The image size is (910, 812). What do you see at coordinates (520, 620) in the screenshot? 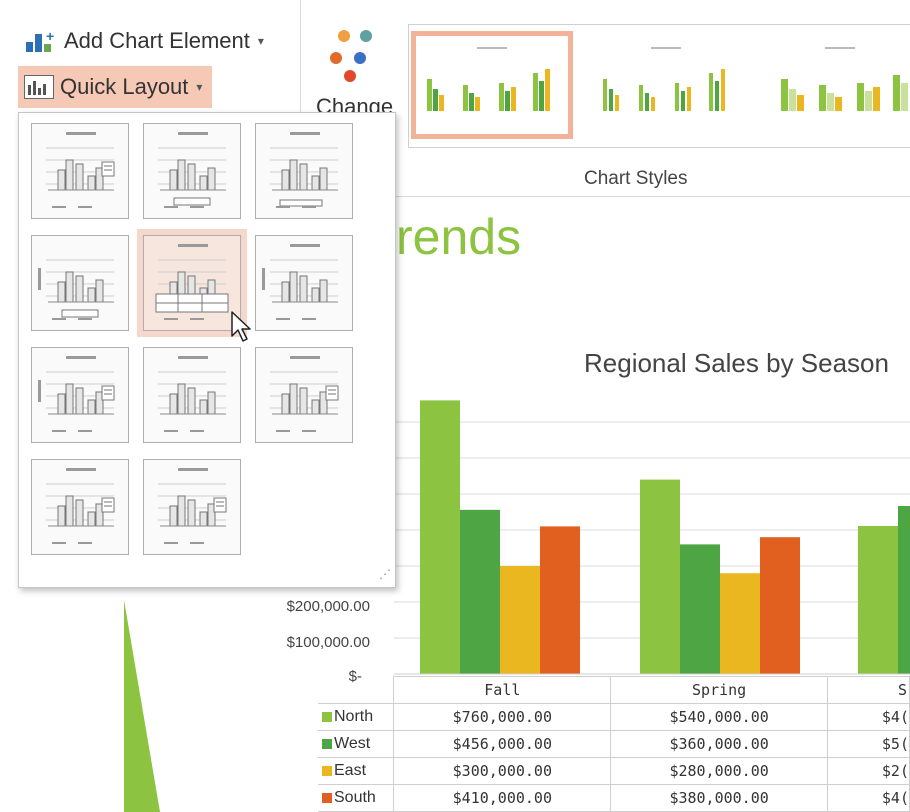
I see `bar-east-fall` at bounding box center [520, 620].